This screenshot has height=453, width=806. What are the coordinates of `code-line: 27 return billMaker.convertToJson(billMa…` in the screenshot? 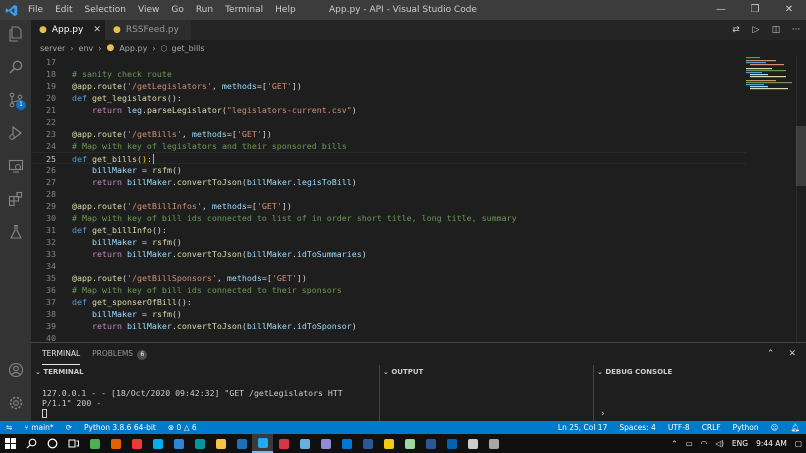 It's located at (388, 182).